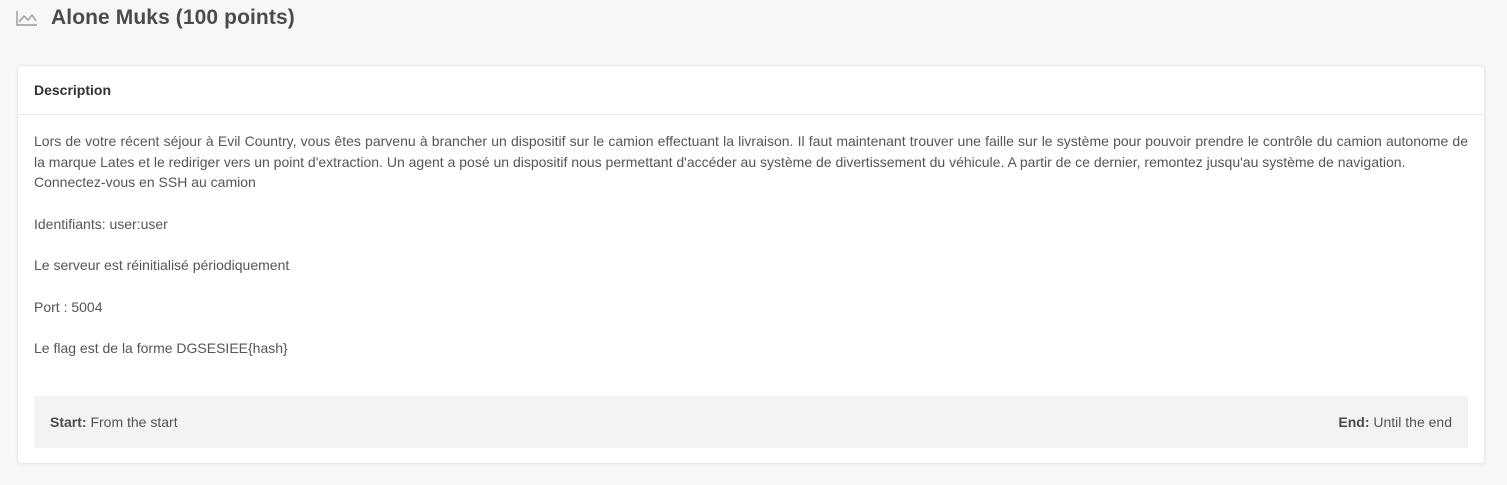 Image resolution: width=1507 pixels, height=485 pixels. What do you see at coordinates (751, 90) in the screenshot?
I see `card-header: Description` at bounding box center [751, 90].